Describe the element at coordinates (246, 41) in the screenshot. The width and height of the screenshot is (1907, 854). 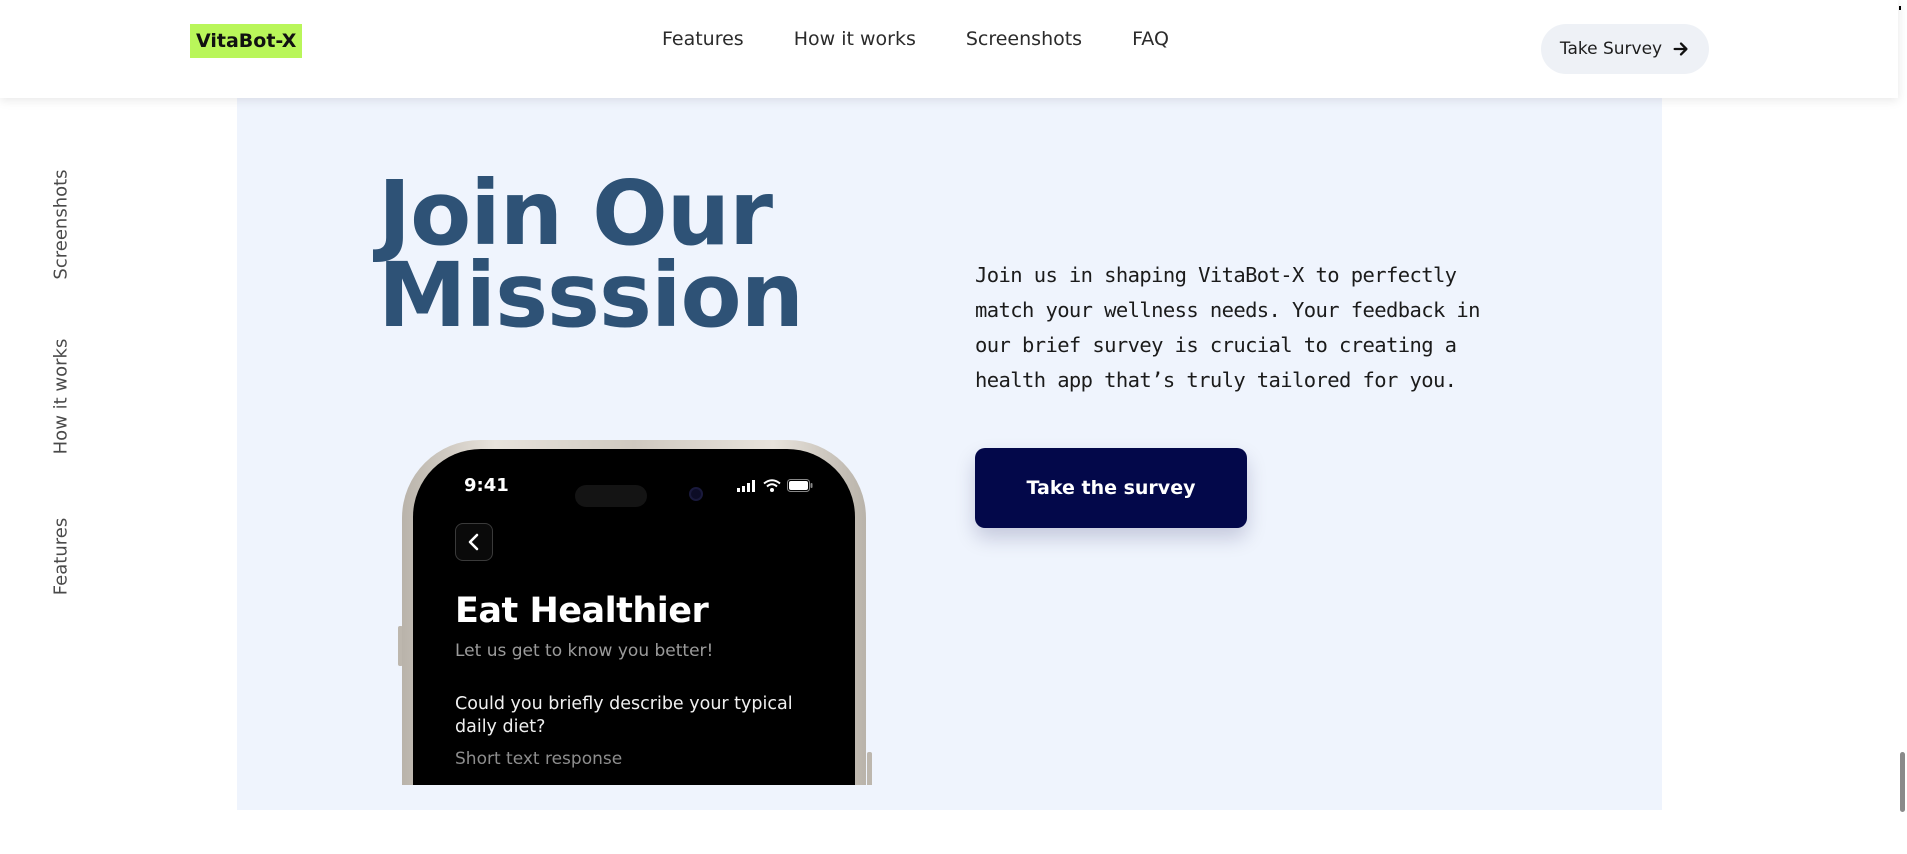
I see `logo: VitaBot-X` at that location.